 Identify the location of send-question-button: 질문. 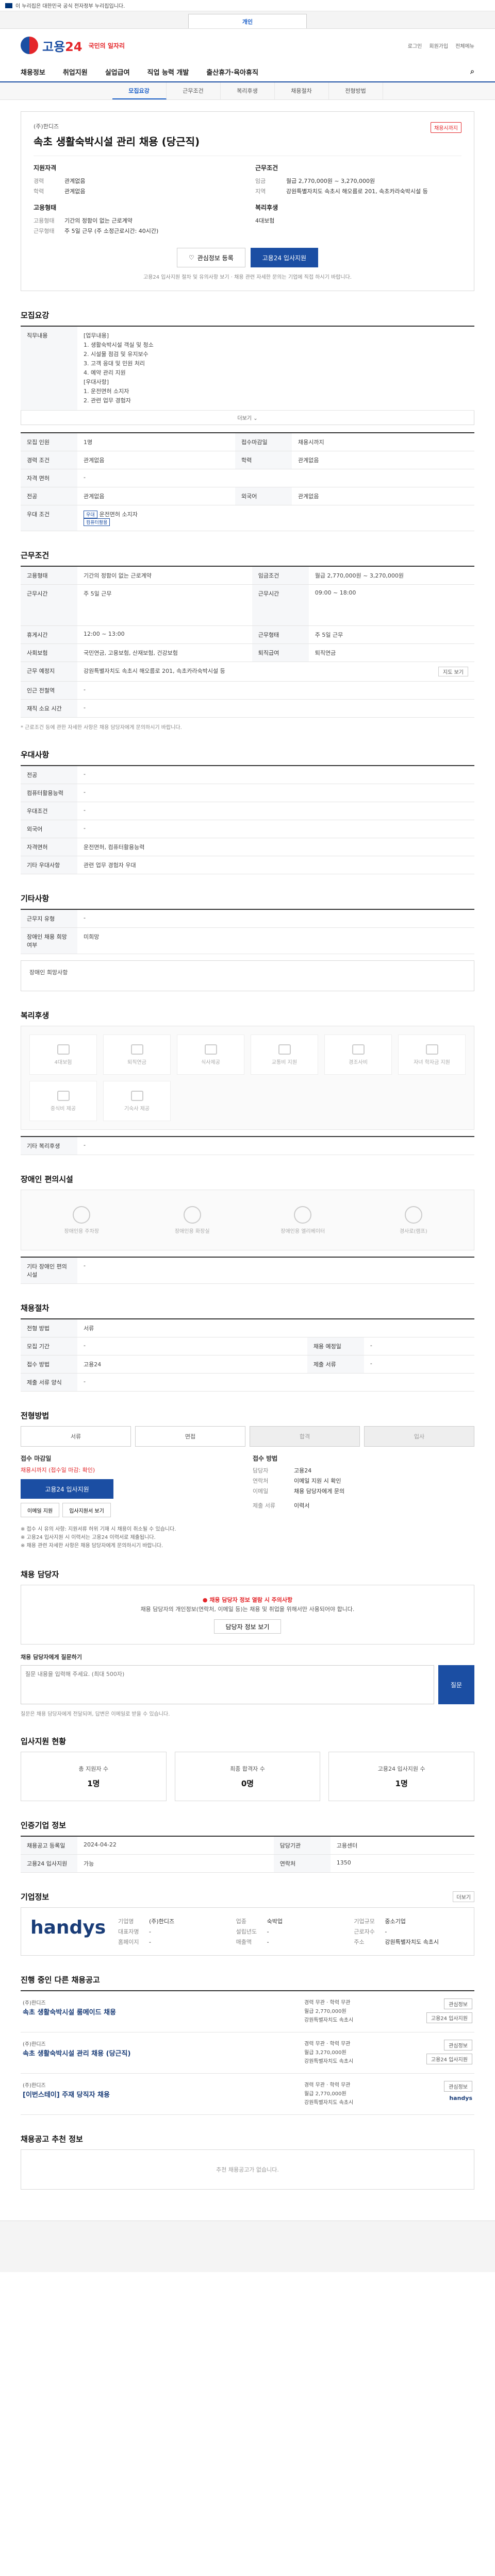
(456, 1684).